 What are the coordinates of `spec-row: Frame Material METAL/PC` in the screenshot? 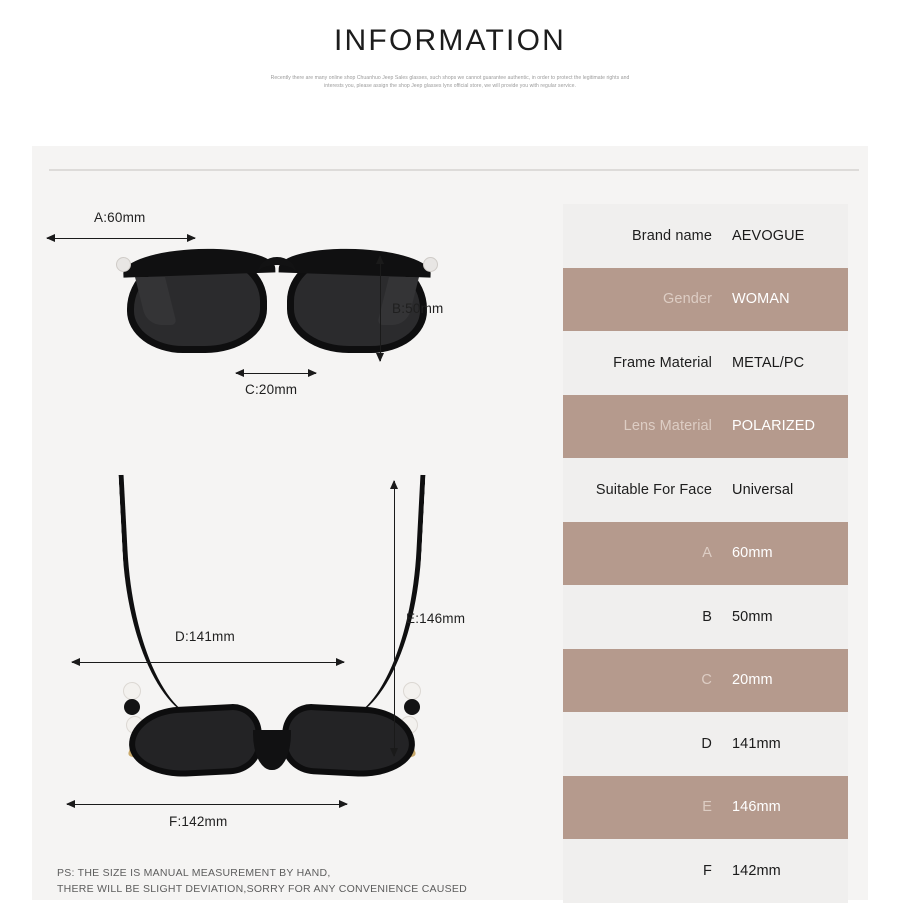 It's located at (705, 363).